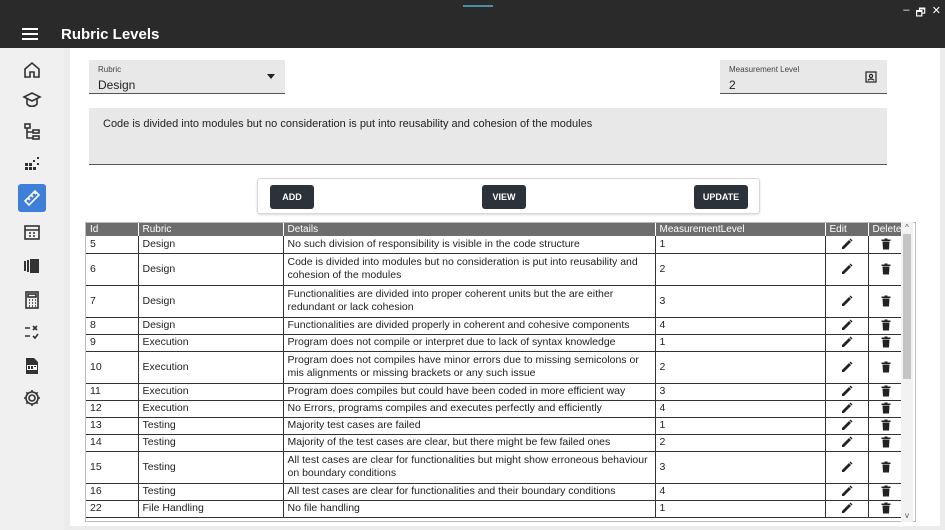 This screenshot has width=945, height=530. I want to click on row-id: 12, so click(112, 409).